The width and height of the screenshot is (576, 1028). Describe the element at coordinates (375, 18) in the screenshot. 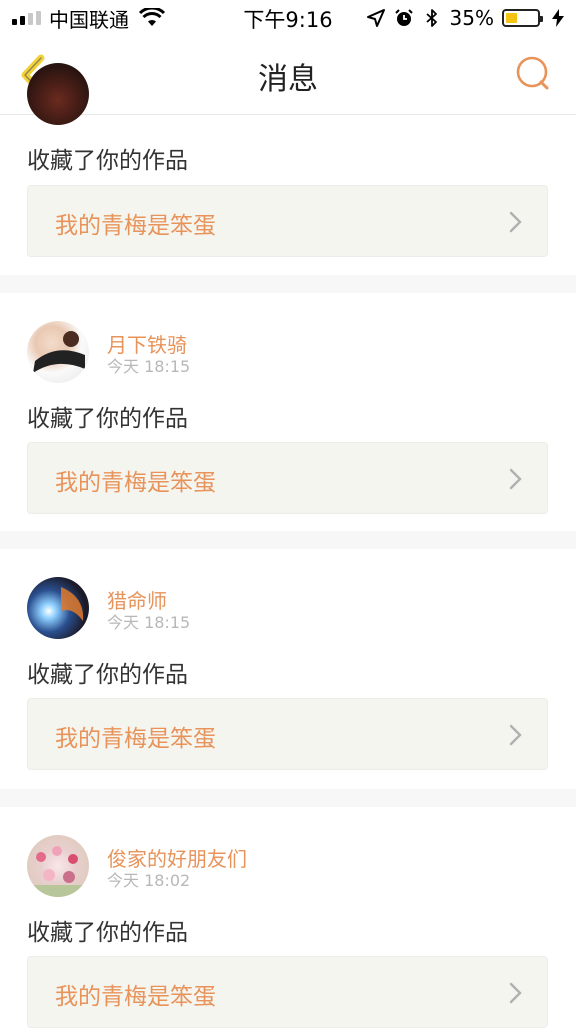

I see `location-arrow-icon` at that location.